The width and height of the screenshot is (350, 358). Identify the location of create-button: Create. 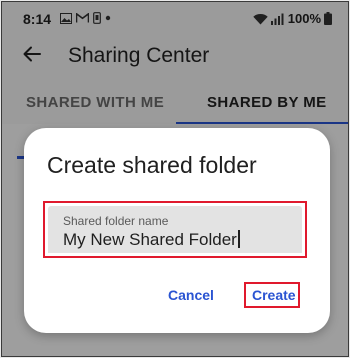
(274, 295).